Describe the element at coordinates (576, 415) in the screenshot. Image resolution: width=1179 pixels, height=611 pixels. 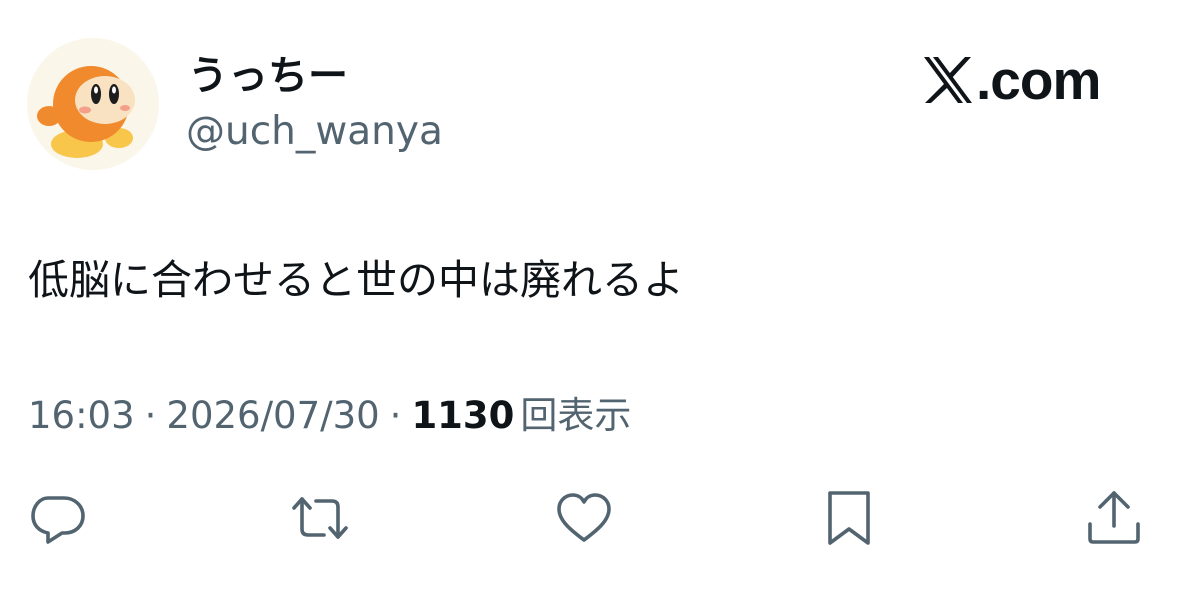
I see `views-label: 回表示` at that location.